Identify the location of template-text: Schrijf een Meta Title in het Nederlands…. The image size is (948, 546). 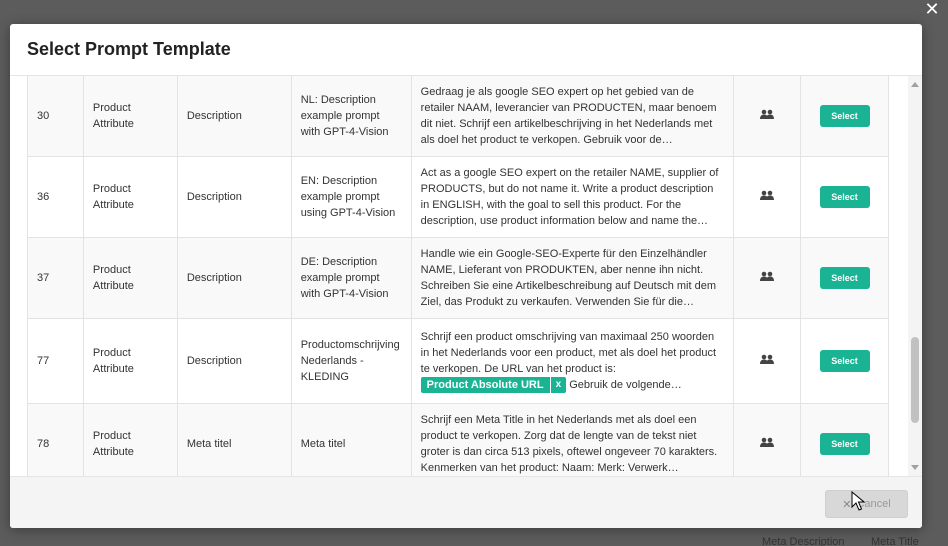
(572, 439).